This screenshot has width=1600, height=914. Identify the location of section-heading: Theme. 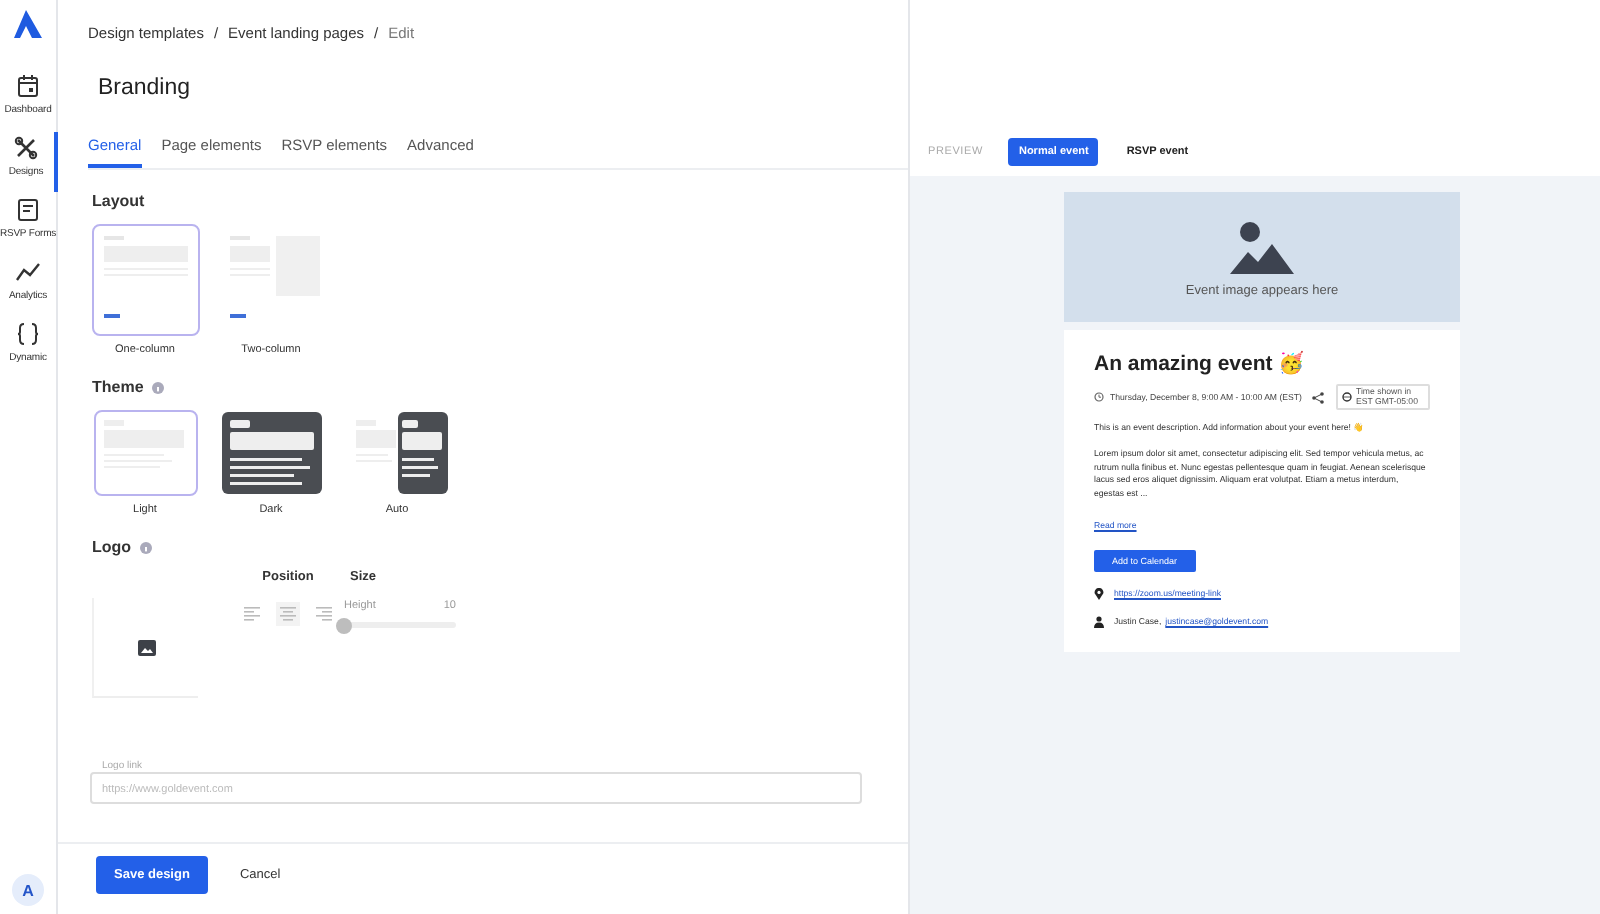
(118, 387).